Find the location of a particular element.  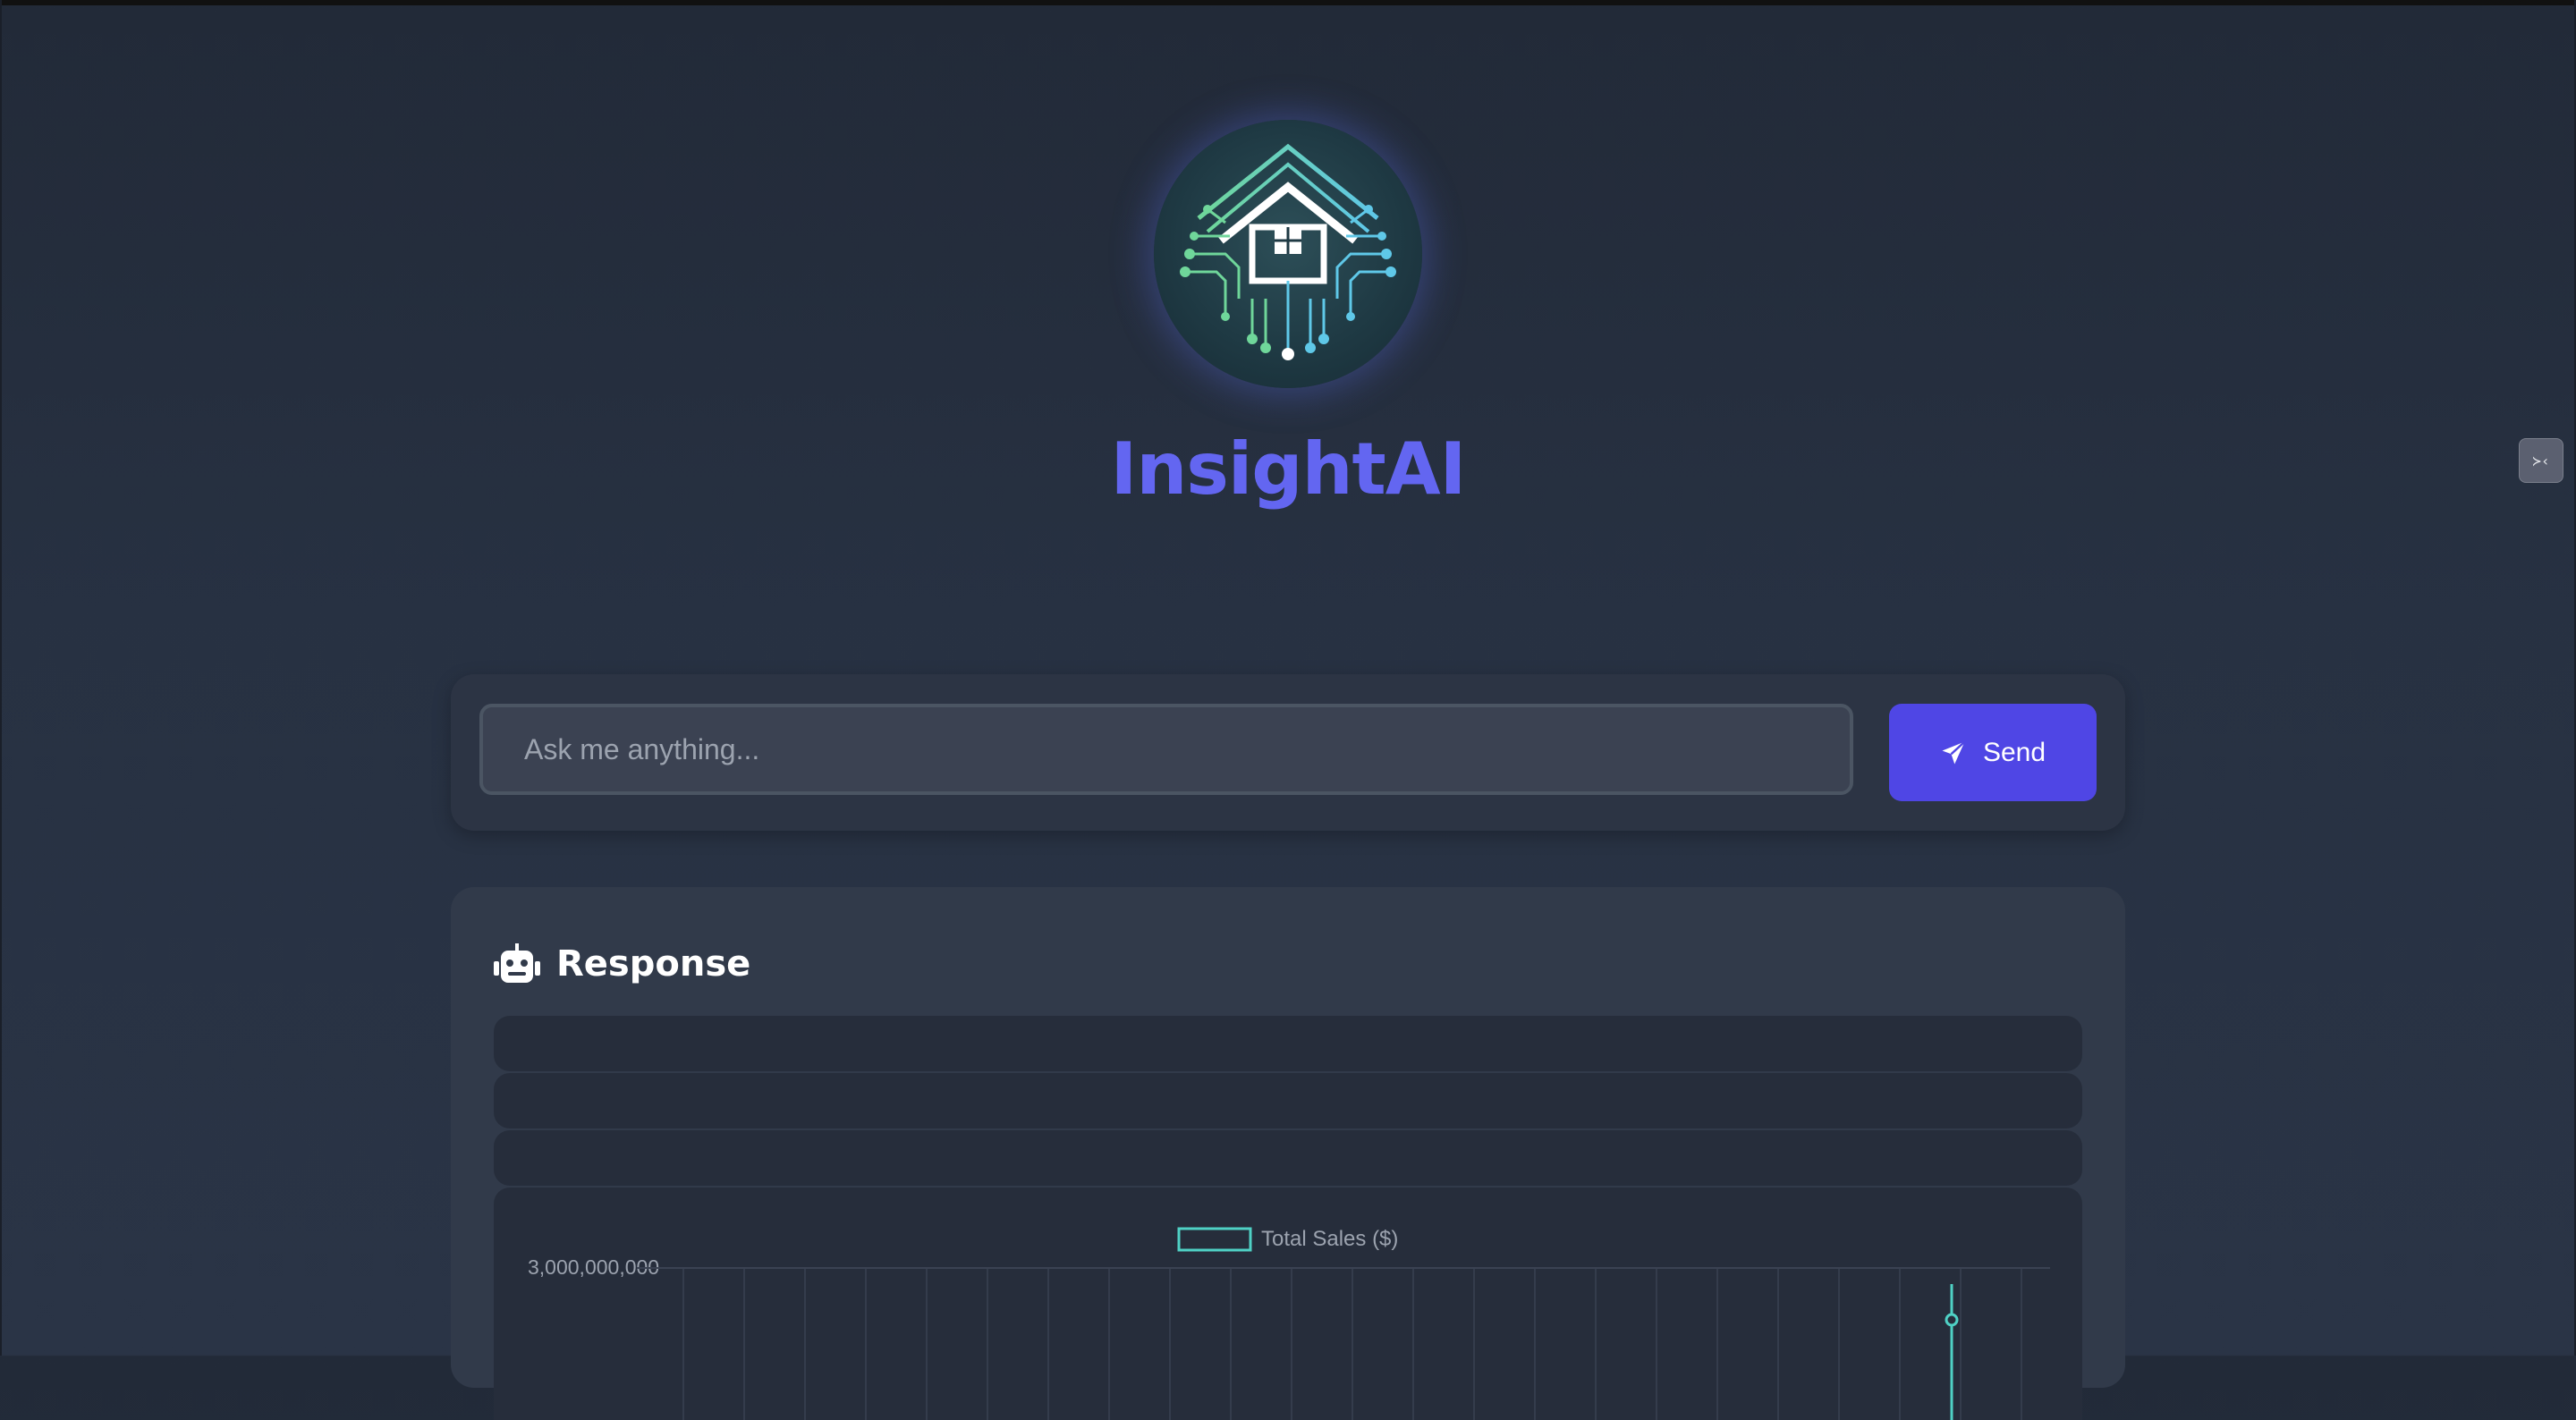

response-header: Response is located at coordinates (622, 964).